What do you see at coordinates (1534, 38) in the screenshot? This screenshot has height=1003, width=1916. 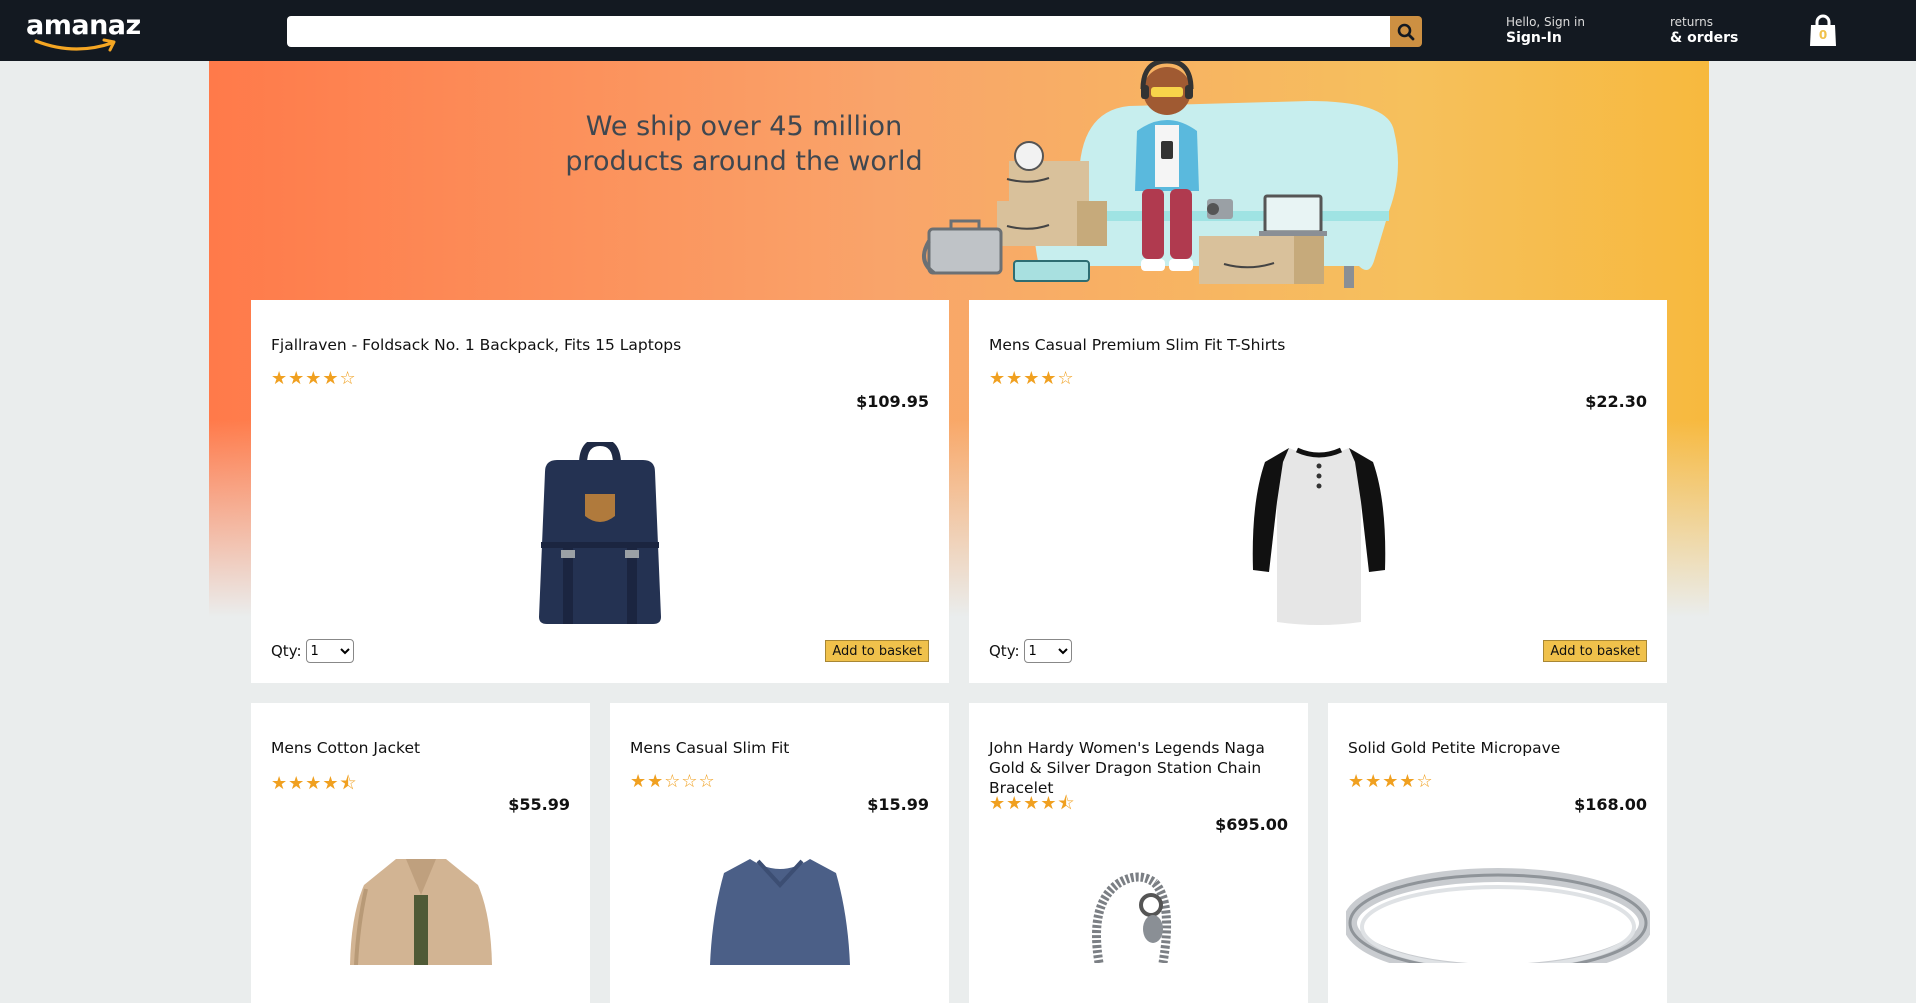 I see `sign-in-label: Sign-In` at bounding box center [1534, 38].